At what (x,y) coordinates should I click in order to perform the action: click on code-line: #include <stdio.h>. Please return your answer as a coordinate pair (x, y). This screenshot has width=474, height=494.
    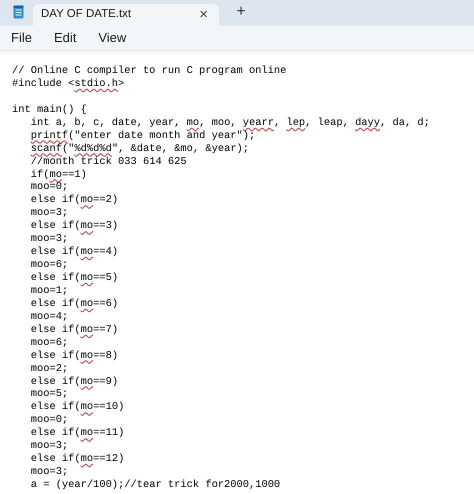
    Looking at the image, I should click on (68, 84).